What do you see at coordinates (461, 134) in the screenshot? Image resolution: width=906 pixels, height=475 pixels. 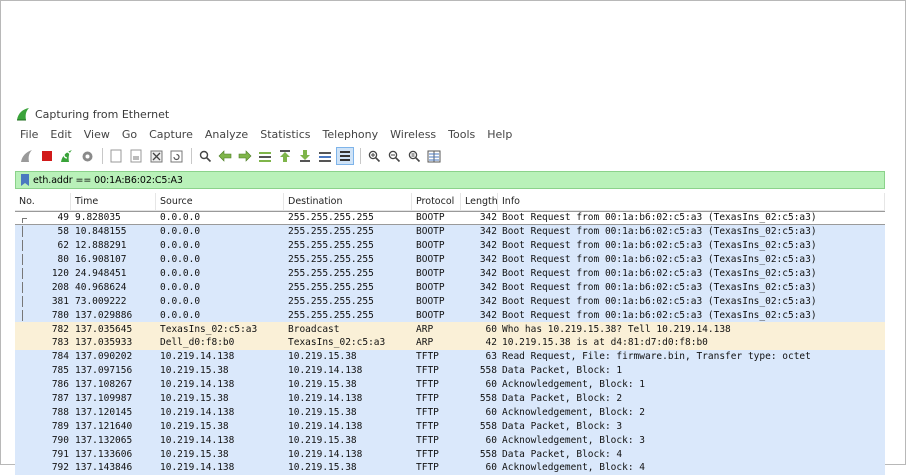 I see `menu-tools: Tools` at bounding box center [461, 134].